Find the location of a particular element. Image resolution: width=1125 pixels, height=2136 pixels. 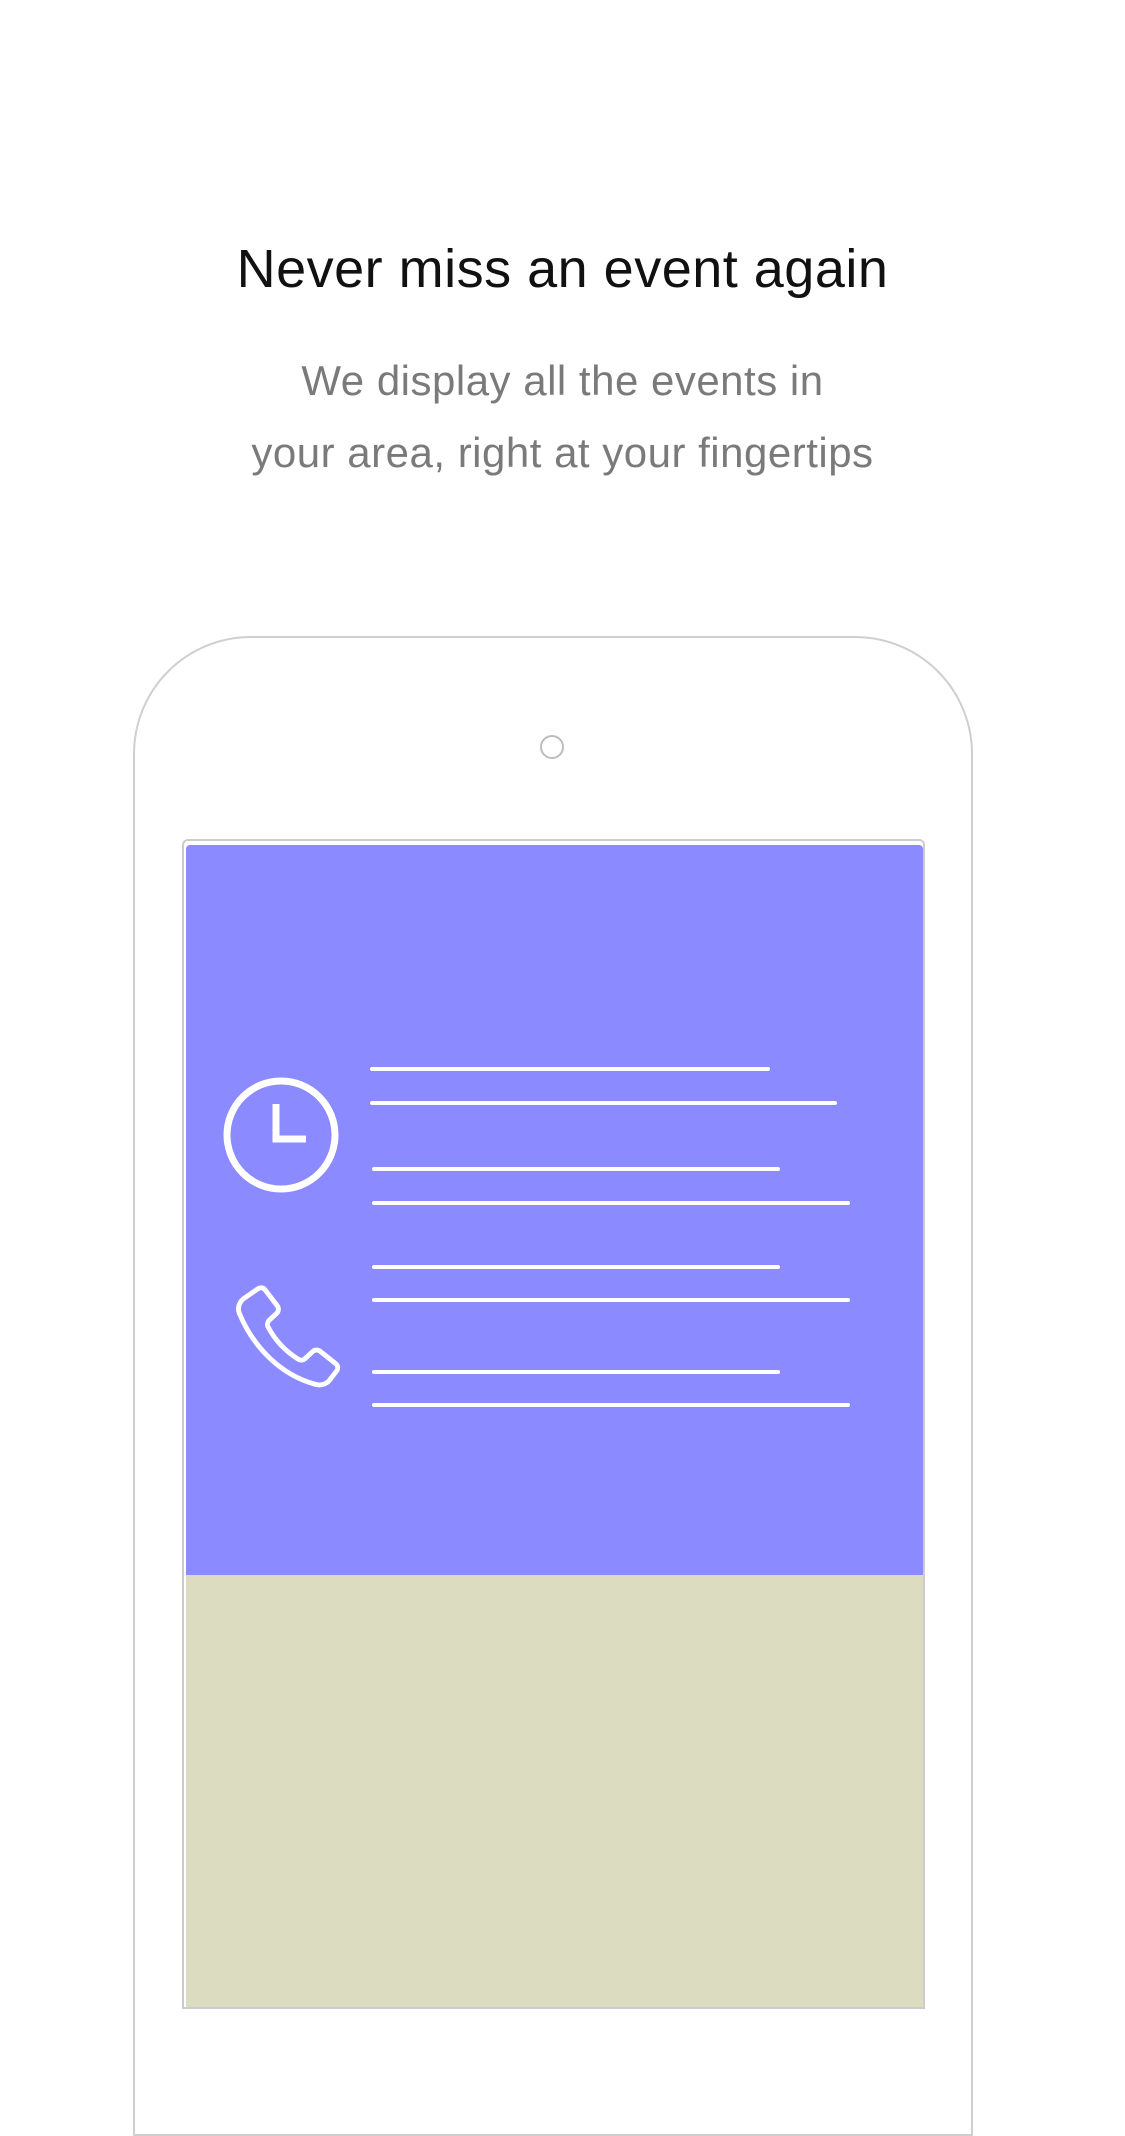

phone-icon is located at coordinates (288, 1336).